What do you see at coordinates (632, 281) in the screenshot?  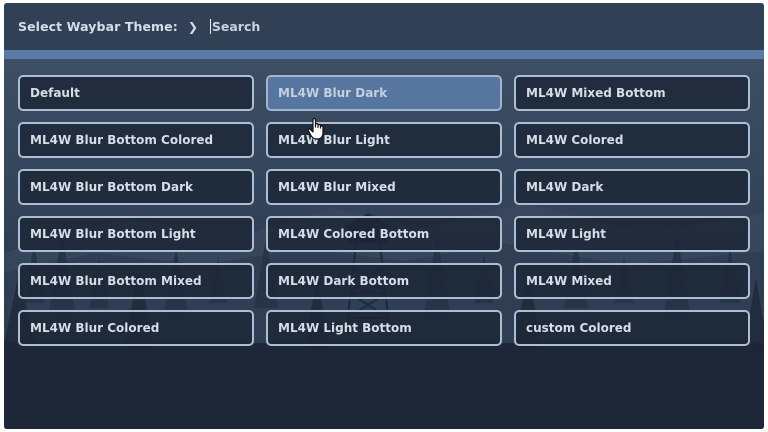 I see `theme-item-ml4w-mixed: ML4W Mixed` at bounding box center [632, 281].